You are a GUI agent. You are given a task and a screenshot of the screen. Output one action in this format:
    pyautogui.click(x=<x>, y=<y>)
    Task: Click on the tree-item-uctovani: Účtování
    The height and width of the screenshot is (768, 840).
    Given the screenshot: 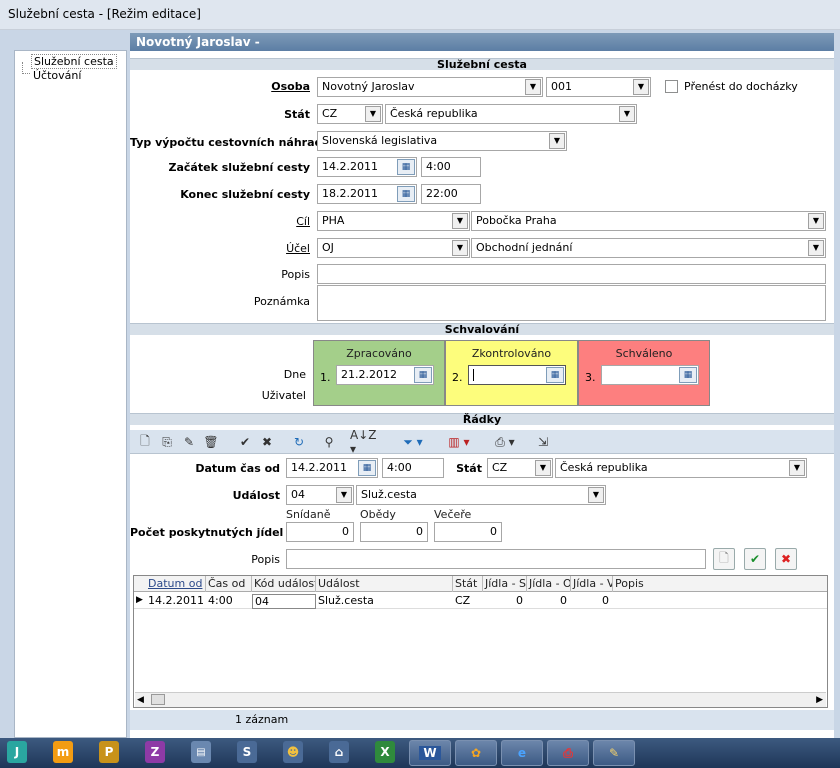 What is the action you would take?
    pyautogui.click(x=57, y=75)
    